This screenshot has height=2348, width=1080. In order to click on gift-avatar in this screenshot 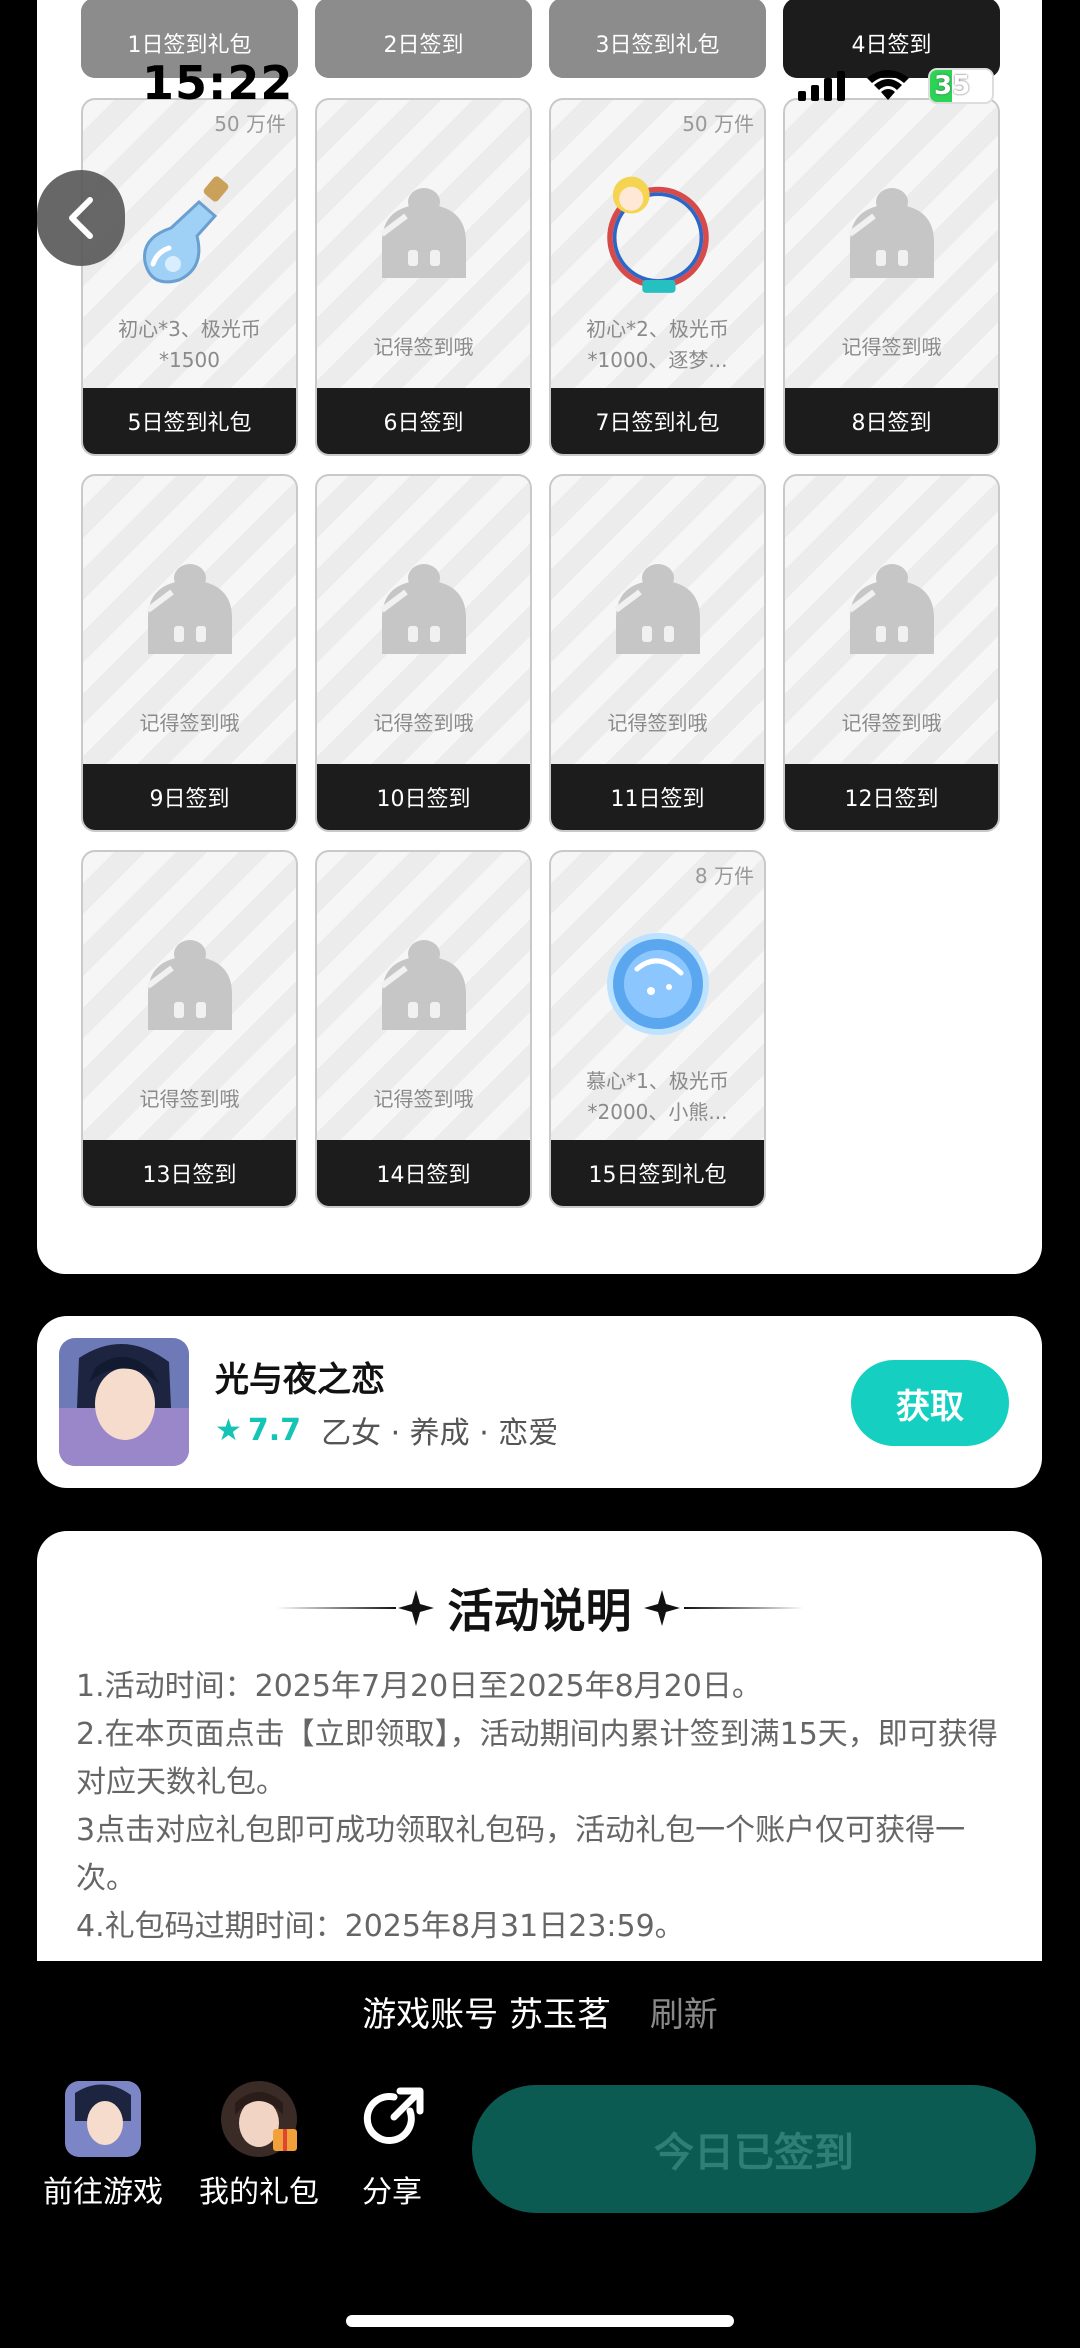, I will do `click(259, 2119)`.